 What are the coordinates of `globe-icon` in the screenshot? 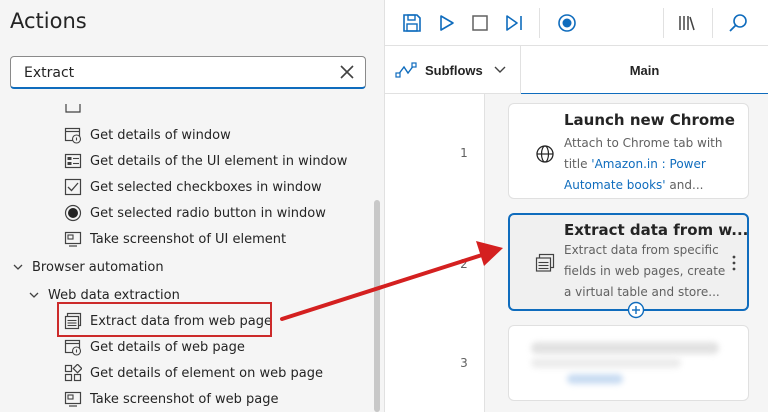 It's located at (545, 154).